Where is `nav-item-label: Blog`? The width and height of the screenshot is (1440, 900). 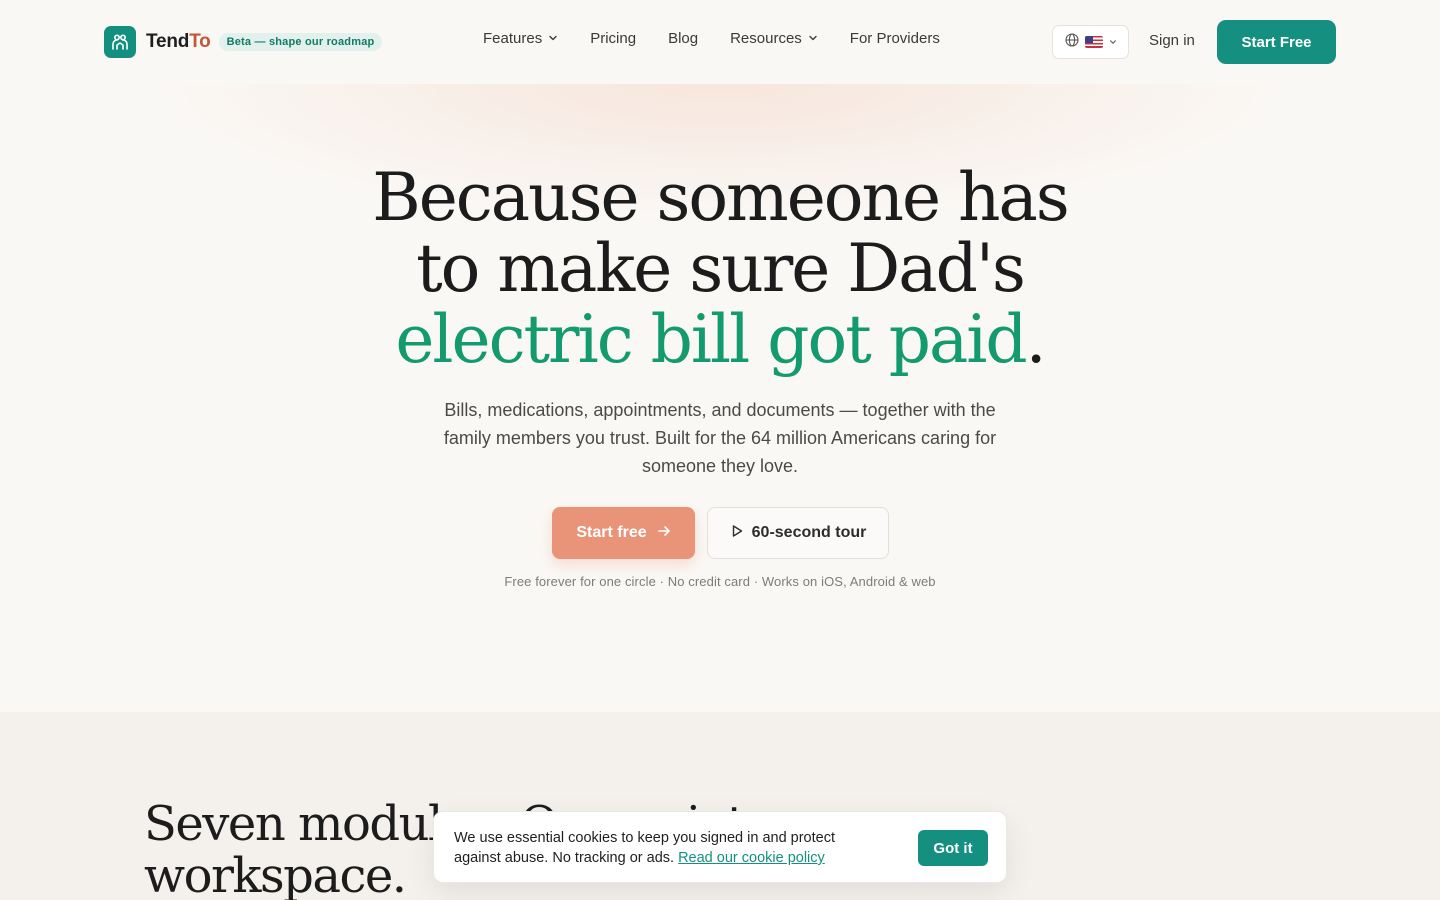 nav-item-label: Blog is located at coordinates (683, 38).